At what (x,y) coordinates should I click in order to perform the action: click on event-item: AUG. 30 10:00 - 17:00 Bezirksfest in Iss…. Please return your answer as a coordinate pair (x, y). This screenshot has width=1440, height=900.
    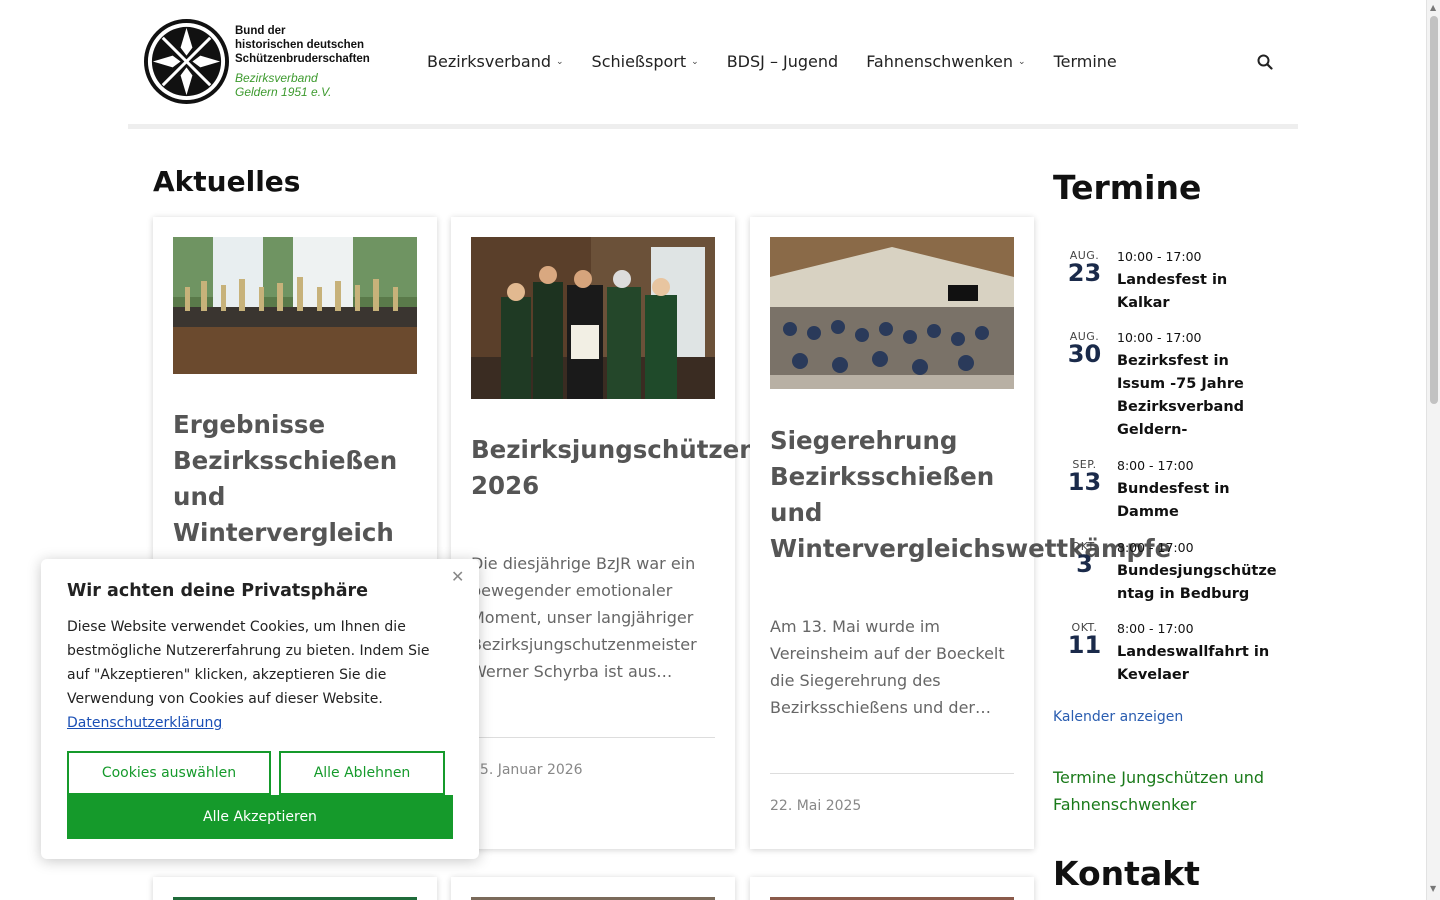
    Looking at the image, I should click on (1168, 390).